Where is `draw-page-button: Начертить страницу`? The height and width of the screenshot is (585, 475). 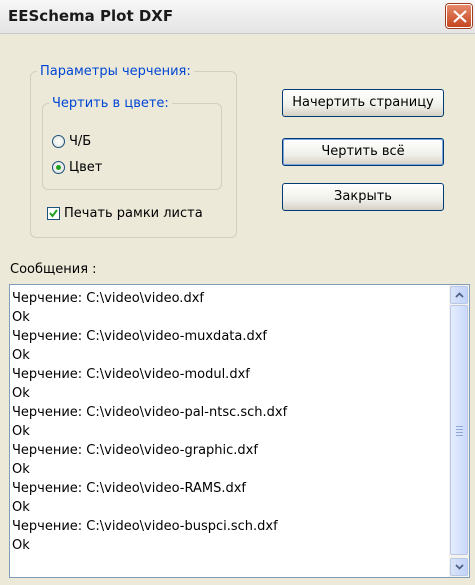 draw-page-button: Начертить страницу is located at coordinates (363, 103).